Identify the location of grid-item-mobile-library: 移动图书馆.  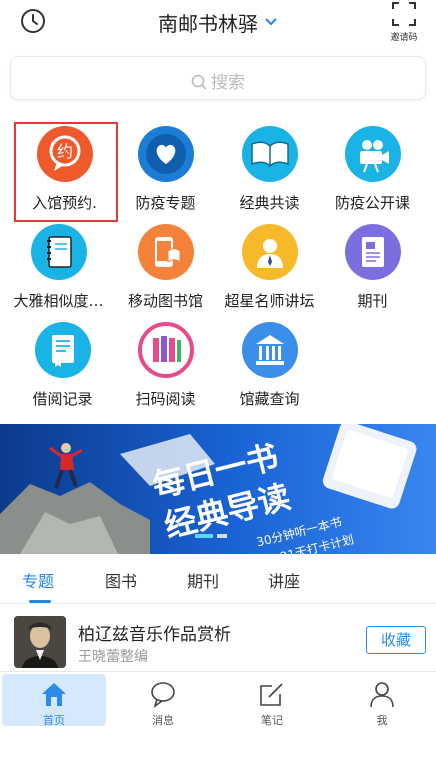
(165, 265).